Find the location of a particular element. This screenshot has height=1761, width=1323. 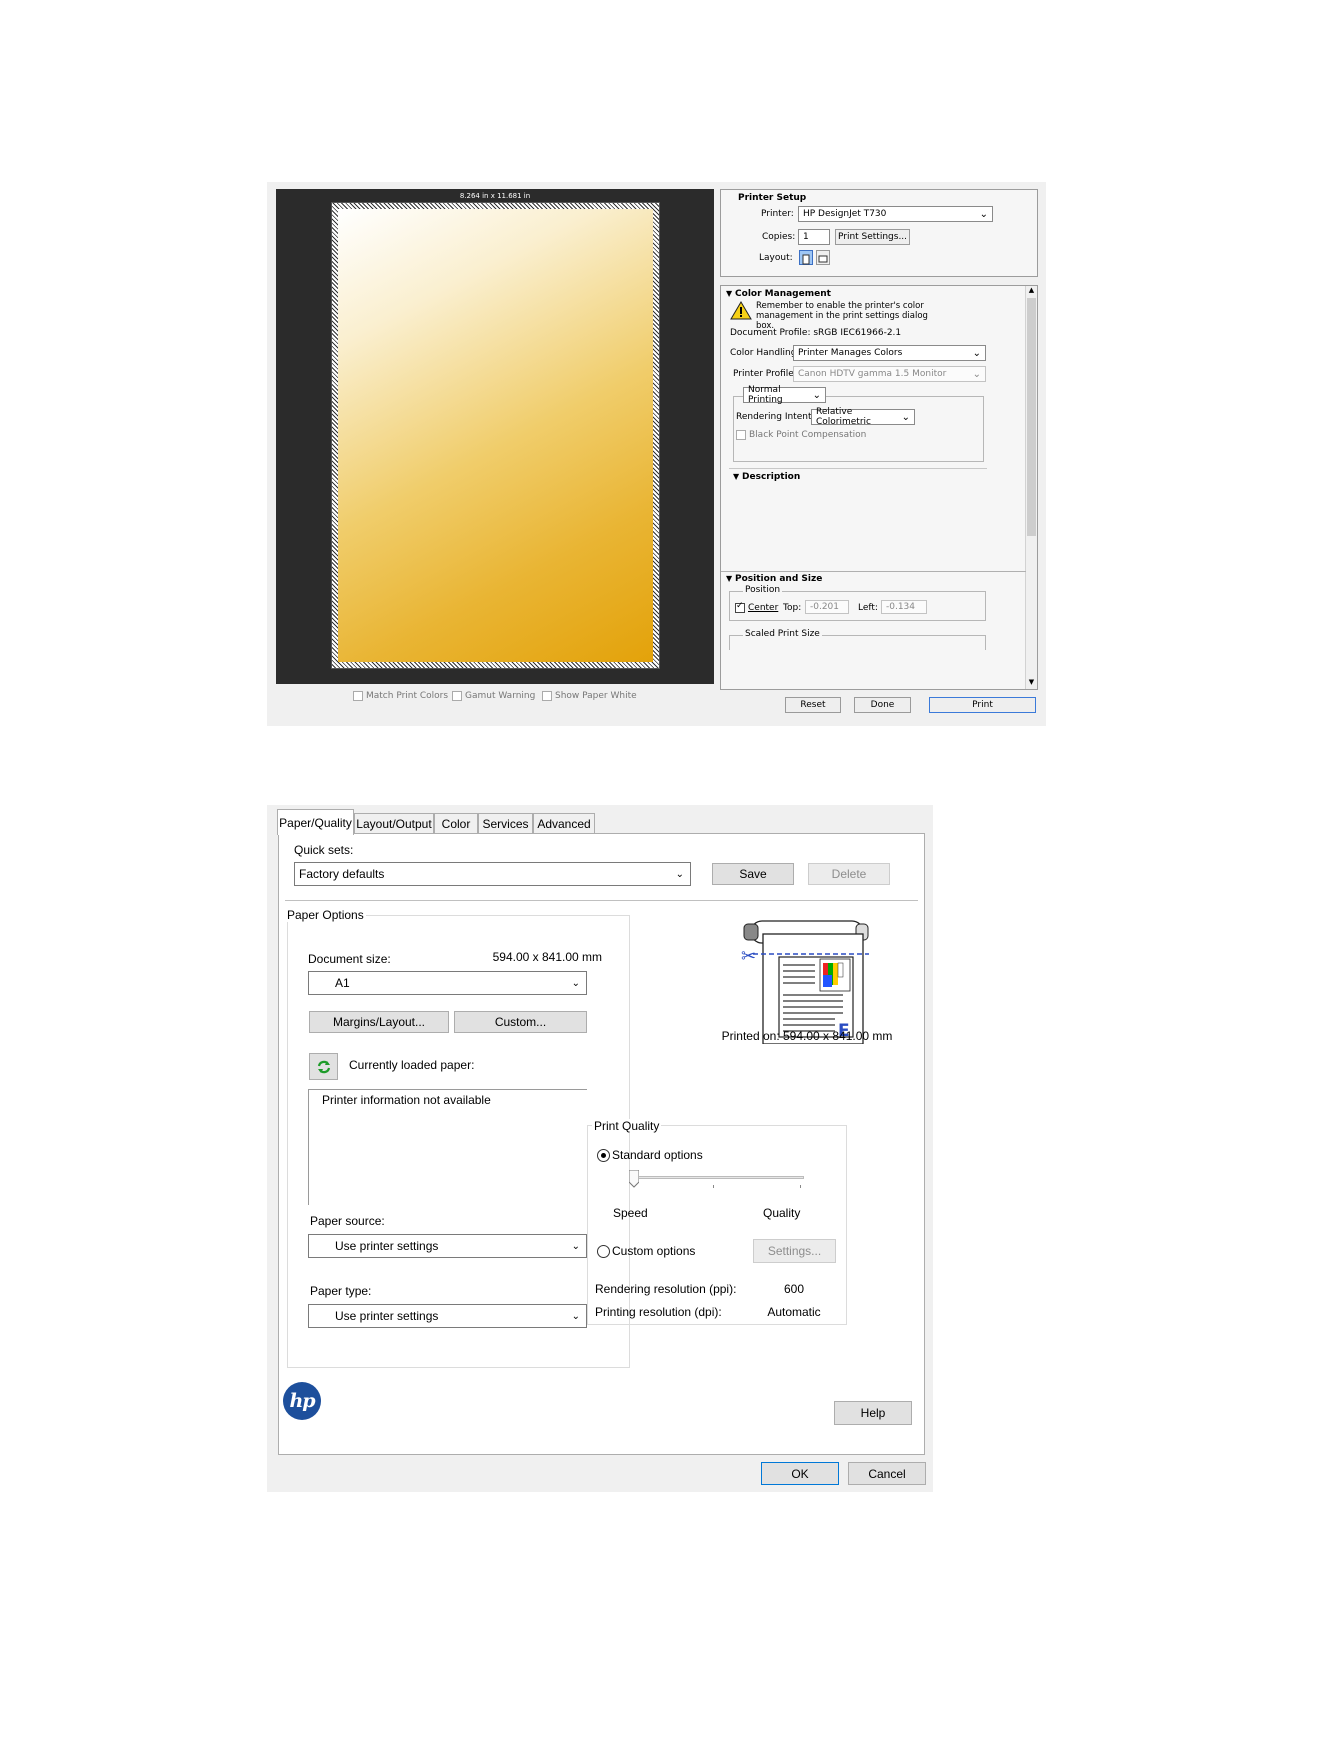

tab-paper-quality: Paper/Quality is located at coordinates (315, 822).